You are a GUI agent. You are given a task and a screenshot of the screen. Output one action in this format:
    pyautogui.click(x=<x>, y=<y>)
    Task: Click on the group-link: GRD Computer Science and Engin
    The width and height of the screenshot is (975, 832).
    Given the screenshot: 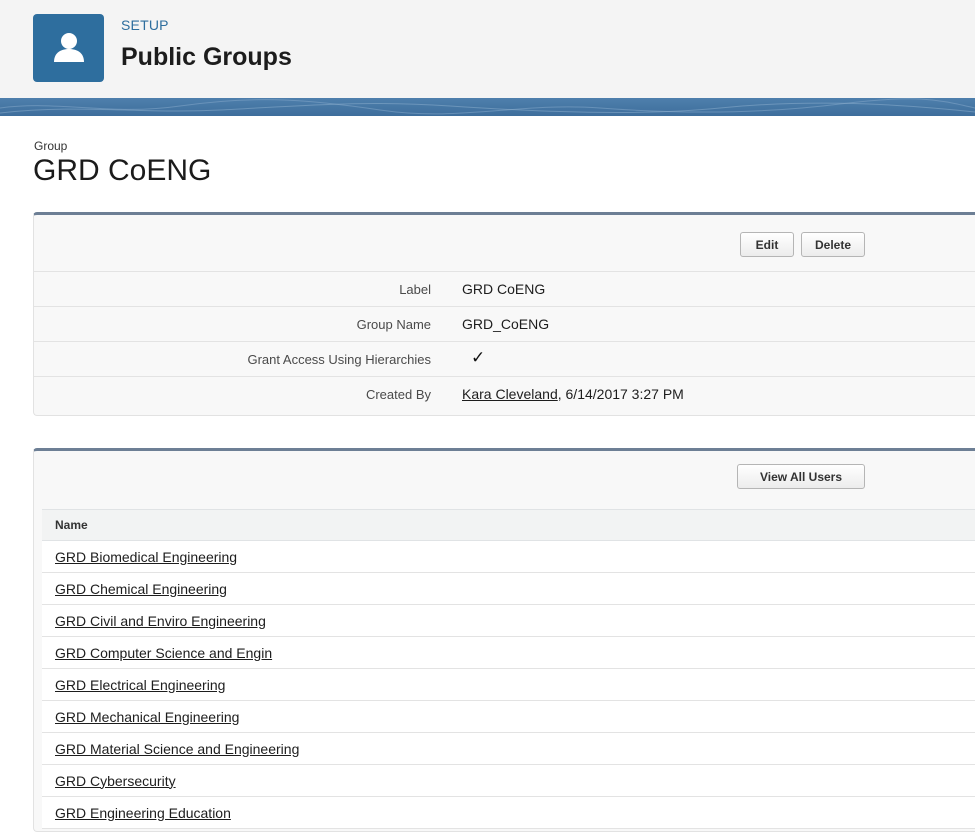 What is the action you would take?
    pyautogui.click(x=163, y=653)
    